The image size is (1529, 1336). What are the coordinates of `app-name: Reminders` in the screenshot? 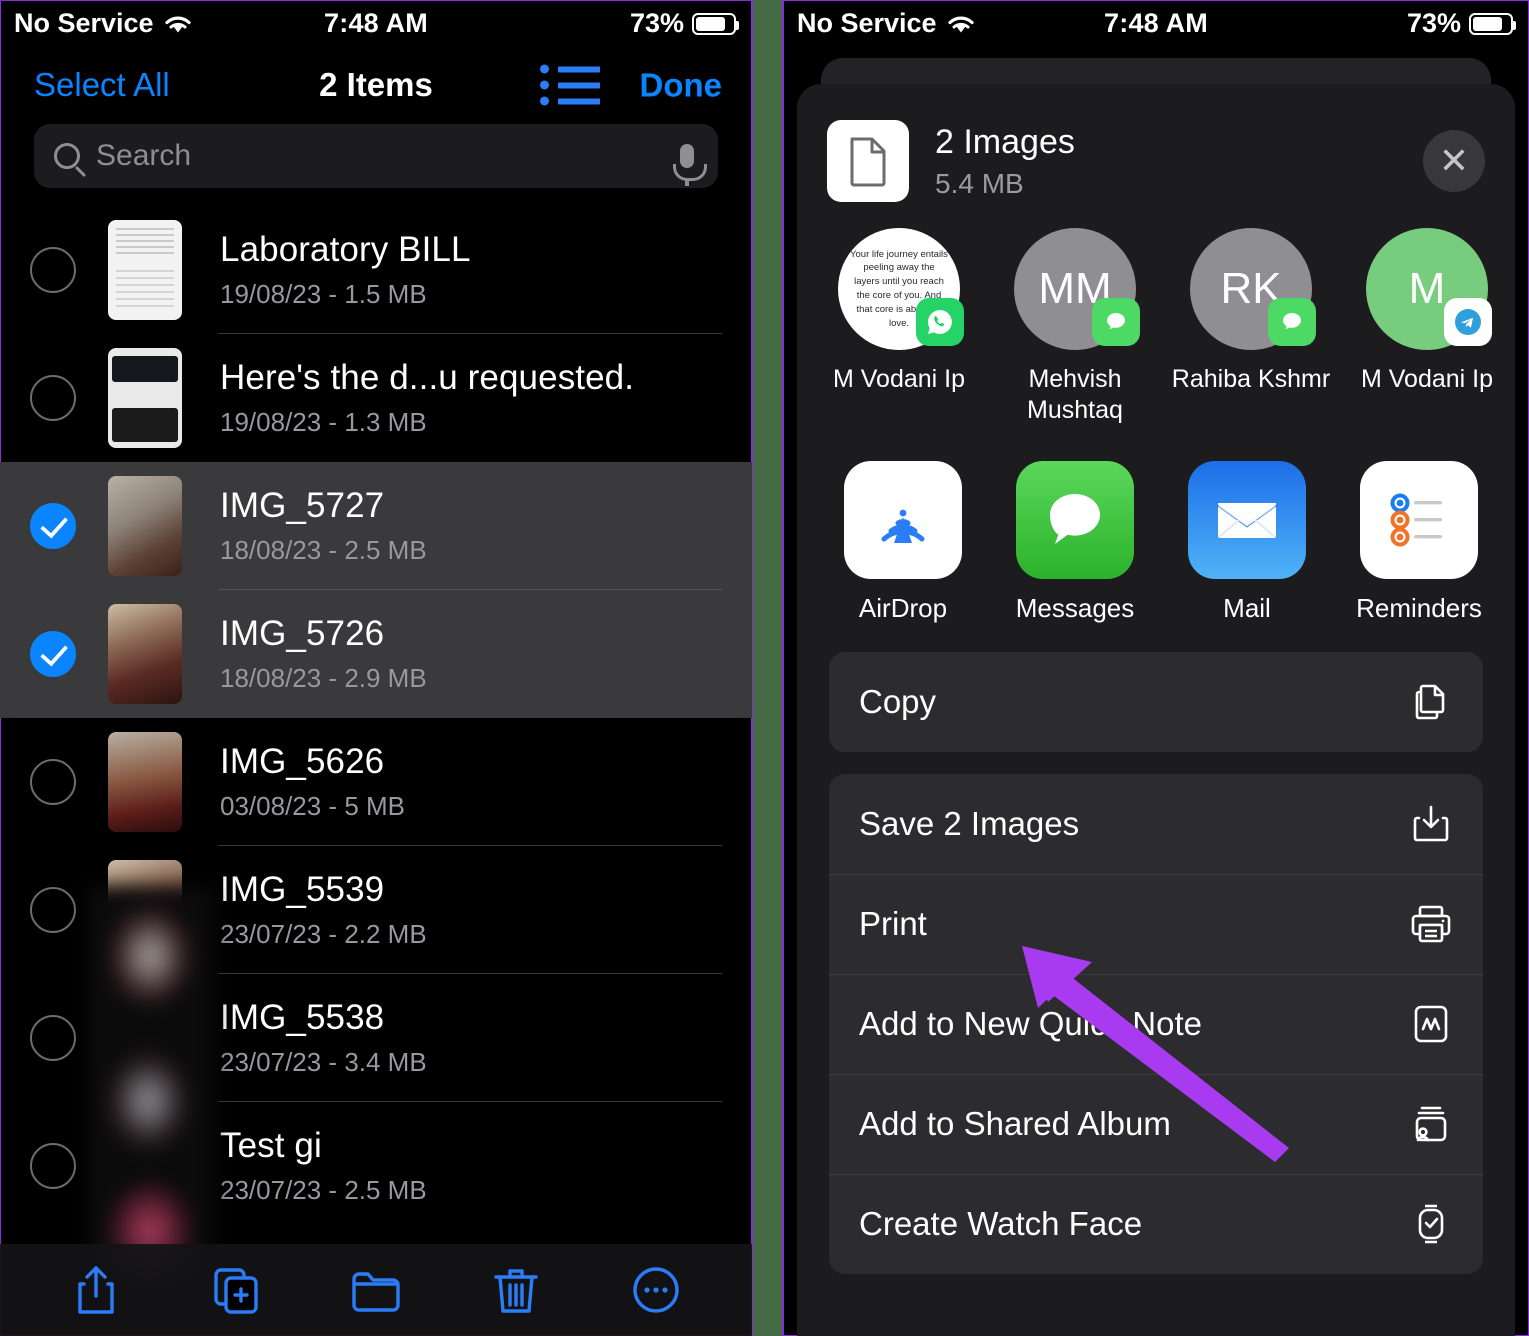 It's located at (1419, 607).